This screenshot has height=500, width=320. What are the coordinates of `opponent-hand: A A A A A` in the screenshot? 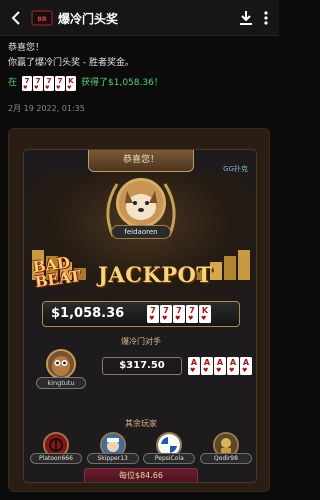 It's located at (220, 366).